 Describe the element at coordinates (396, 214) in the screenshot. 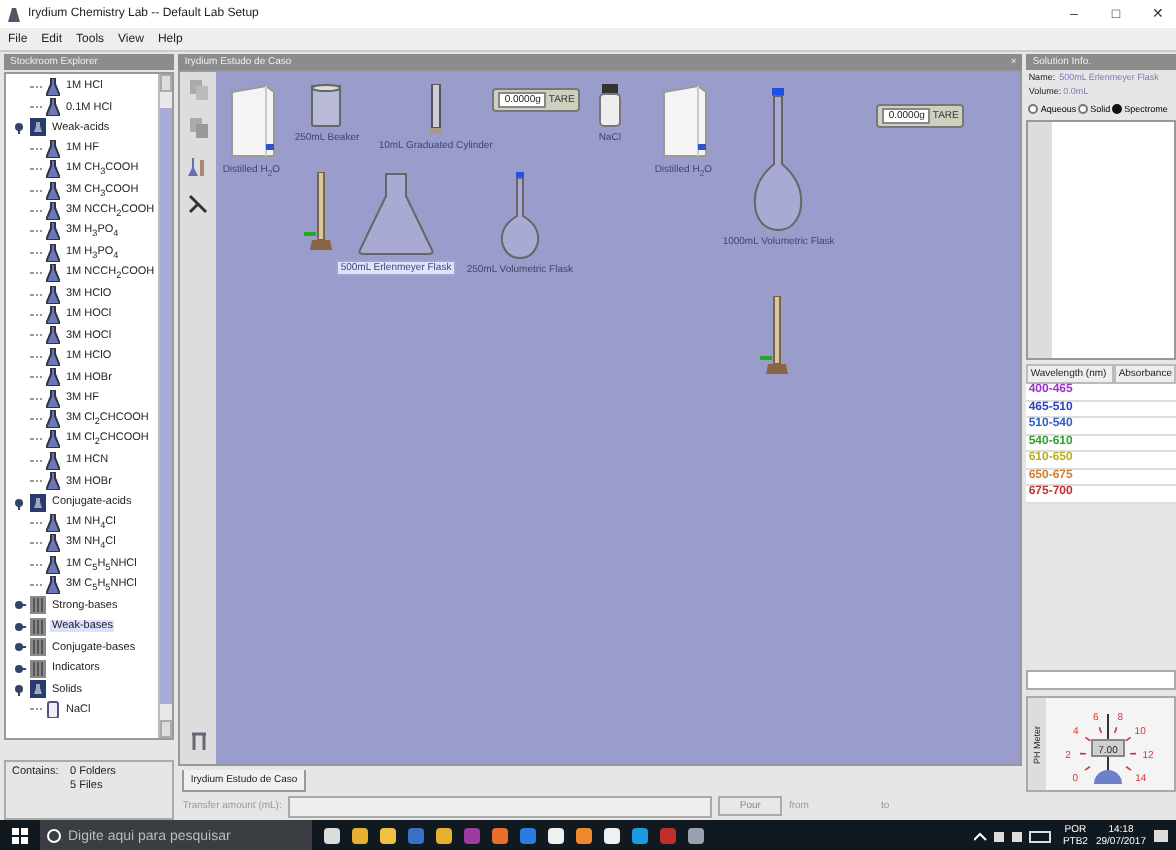

I see `erlenmeyer-flask-drawing` at that location.